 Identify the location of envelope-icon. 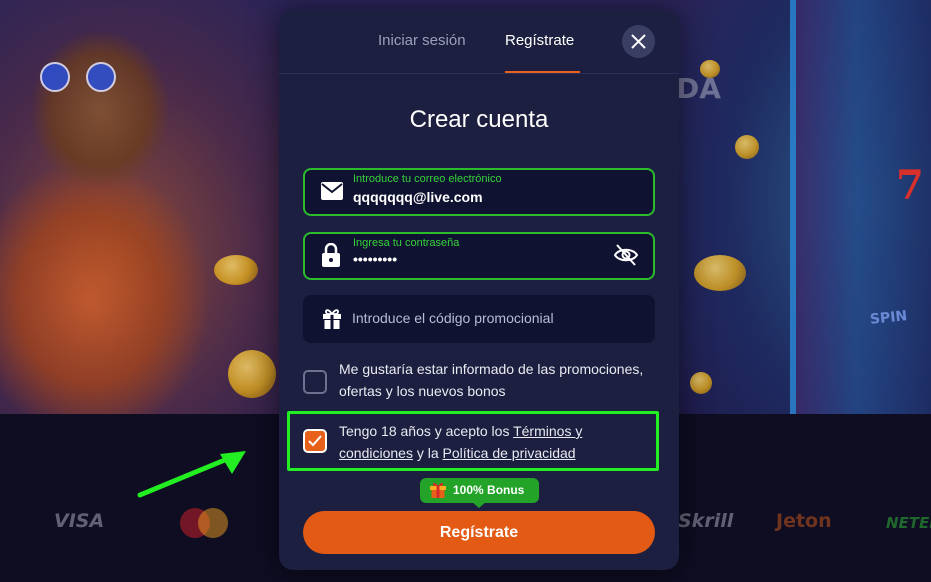
(332, 191).